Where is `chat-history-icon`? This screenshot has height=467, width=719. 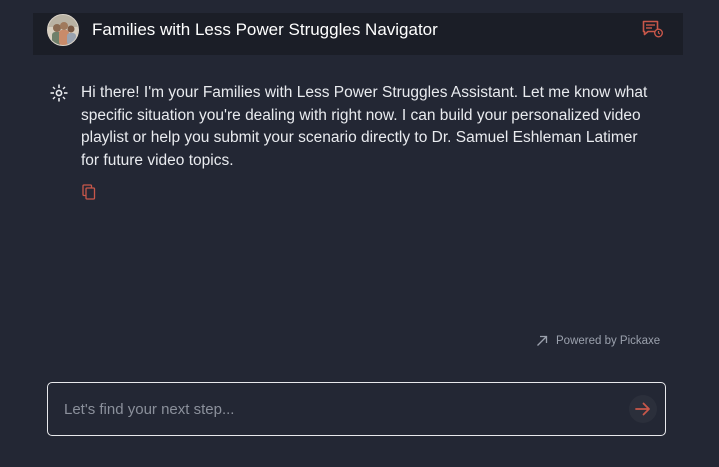
chat-history-icon is located at coordinates (652, 29).